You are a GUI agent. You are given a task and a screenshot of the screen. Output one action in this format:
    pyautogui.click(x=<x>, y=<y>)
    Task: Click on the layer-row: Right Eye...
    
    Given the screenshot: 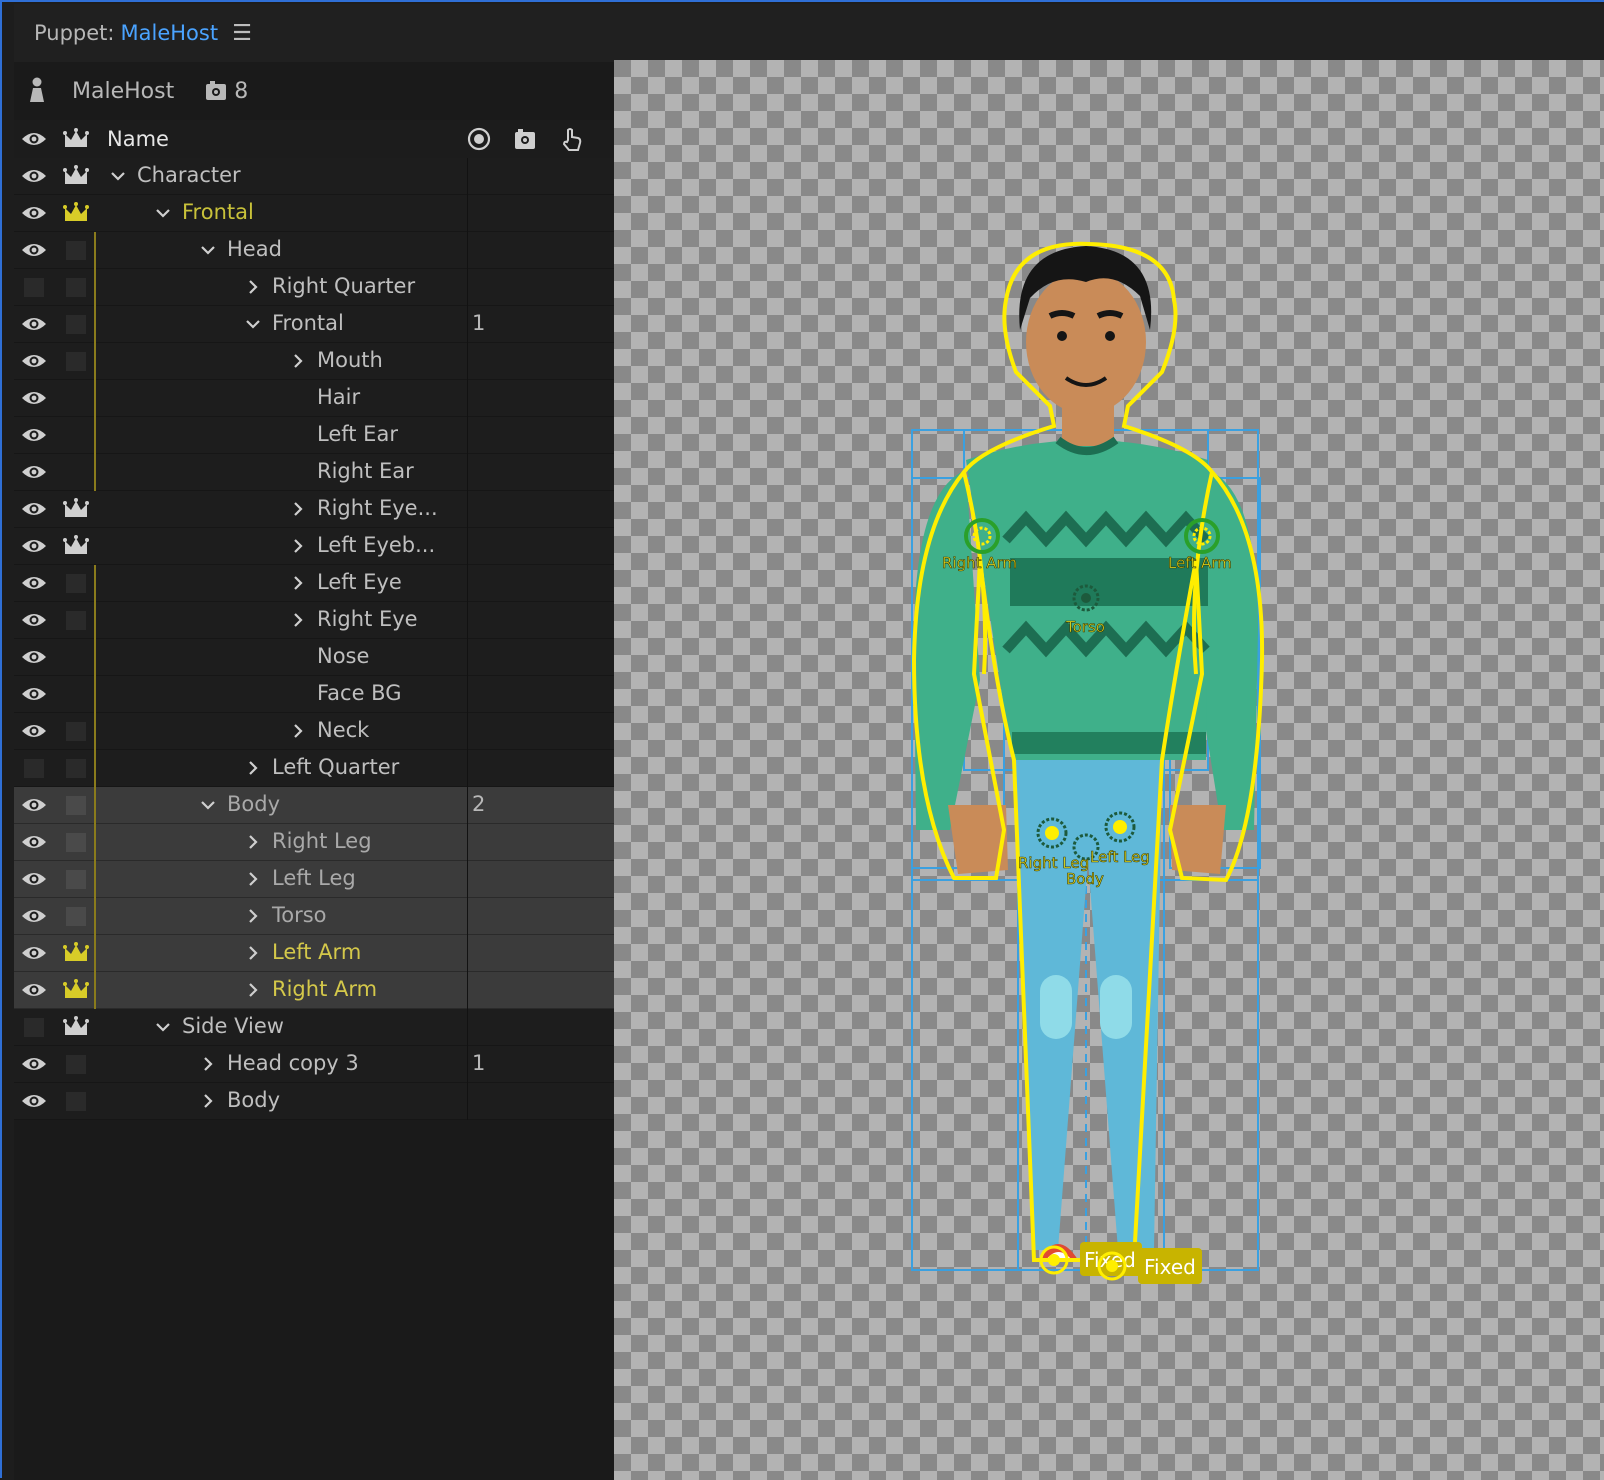 What is the action you would take?
    pyautogui.click(x=314, y=509)
    